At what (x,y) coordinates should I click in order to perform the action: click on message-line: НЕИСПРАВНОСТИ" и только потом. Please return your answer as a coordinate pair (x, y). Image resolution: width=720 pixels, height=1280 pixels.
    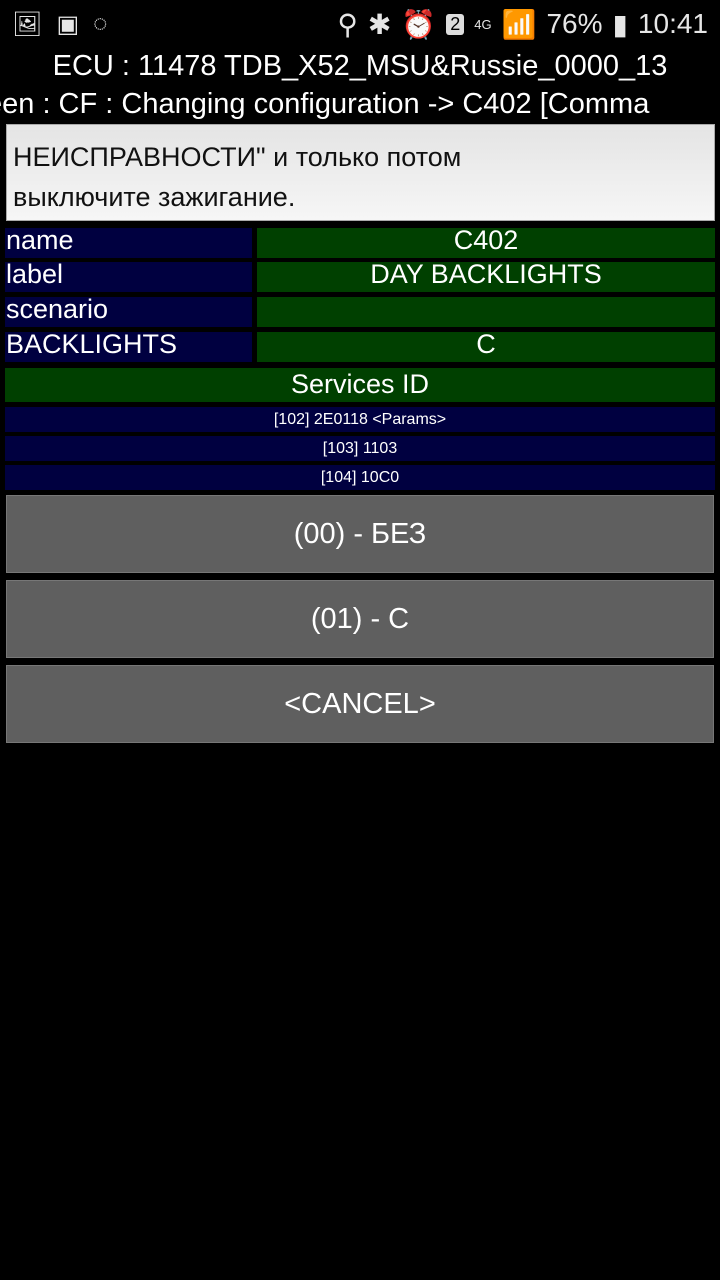
    Looking at the image, I should click on (237, 157).